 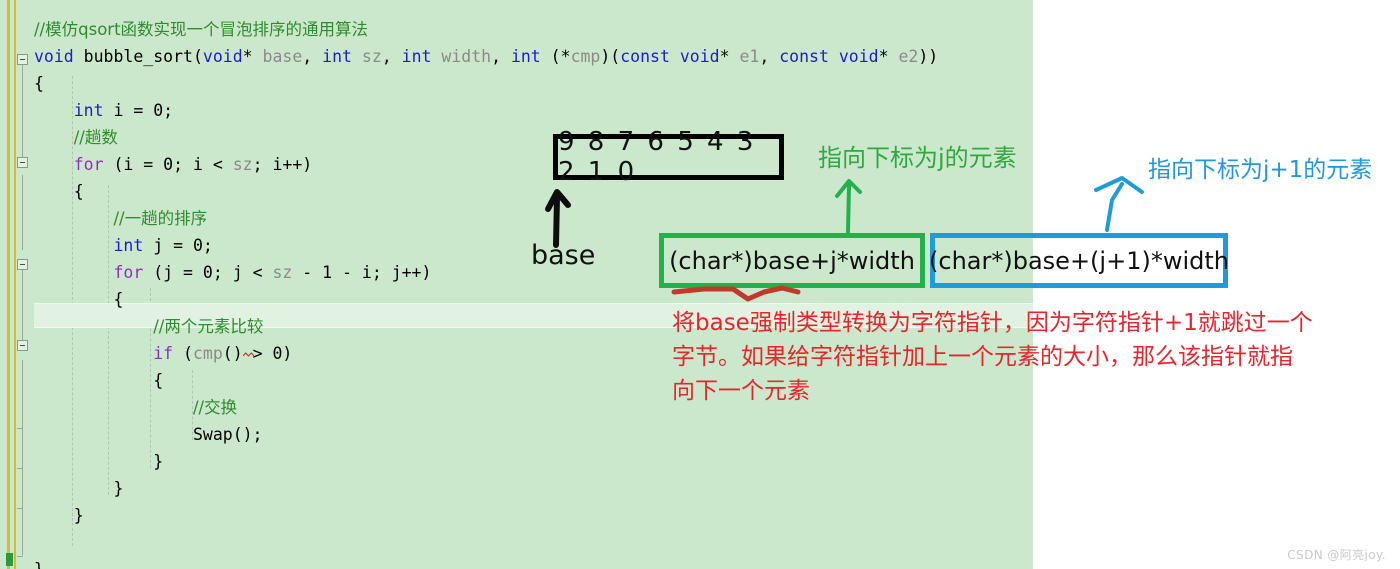 What do you see at coordinates (208, 326) in the screenshot?
I see `code-token: //两个元素比较` at bounding box center [208, 326].